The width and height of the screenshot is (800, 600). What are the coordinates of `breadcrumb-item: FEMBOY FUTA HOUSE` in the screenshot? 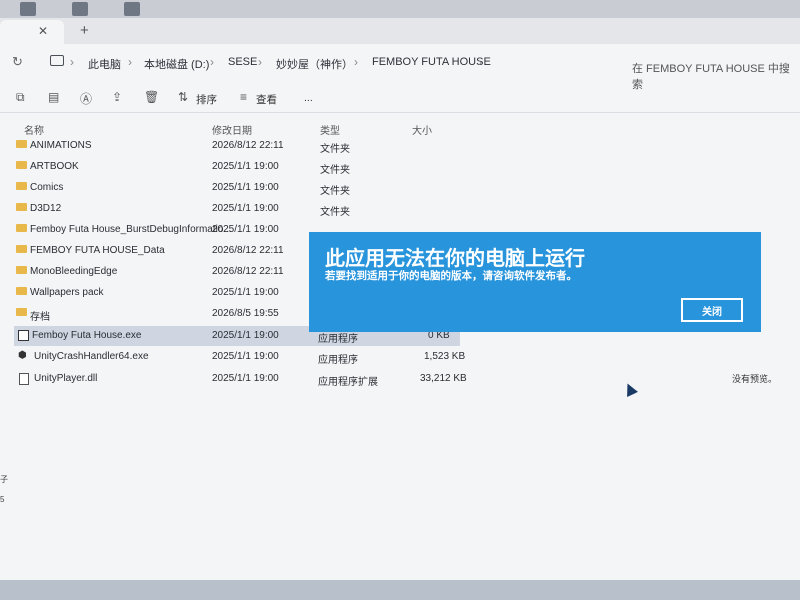 It's located at (431, 62).